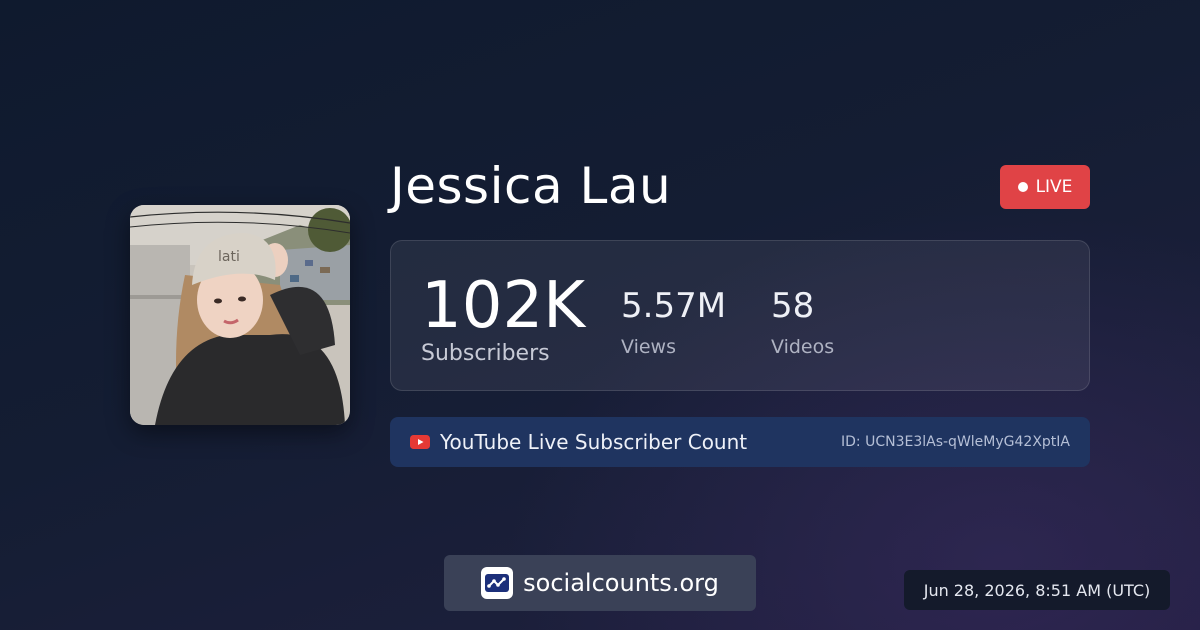 This screenshot has width=1200, height=630. I want to click on subscribers-count: 102K, so click(503, 306).